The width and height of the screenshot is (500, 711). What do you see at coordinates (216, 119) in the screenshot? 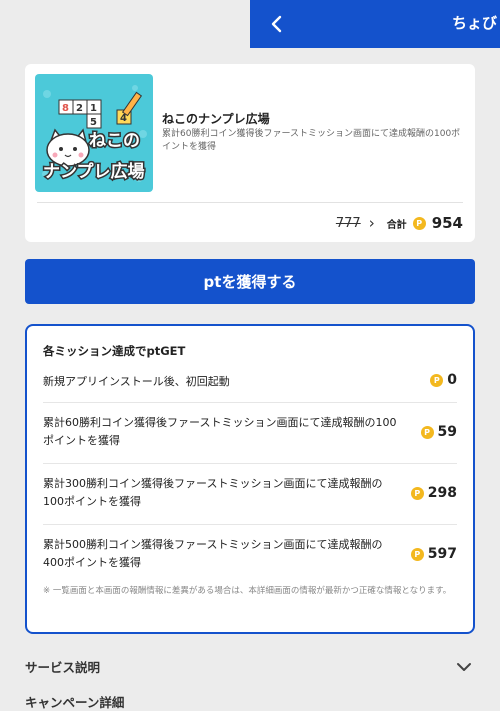
I see `app-name: ねこのナンプレ広場` at bounding box center [216, 119].